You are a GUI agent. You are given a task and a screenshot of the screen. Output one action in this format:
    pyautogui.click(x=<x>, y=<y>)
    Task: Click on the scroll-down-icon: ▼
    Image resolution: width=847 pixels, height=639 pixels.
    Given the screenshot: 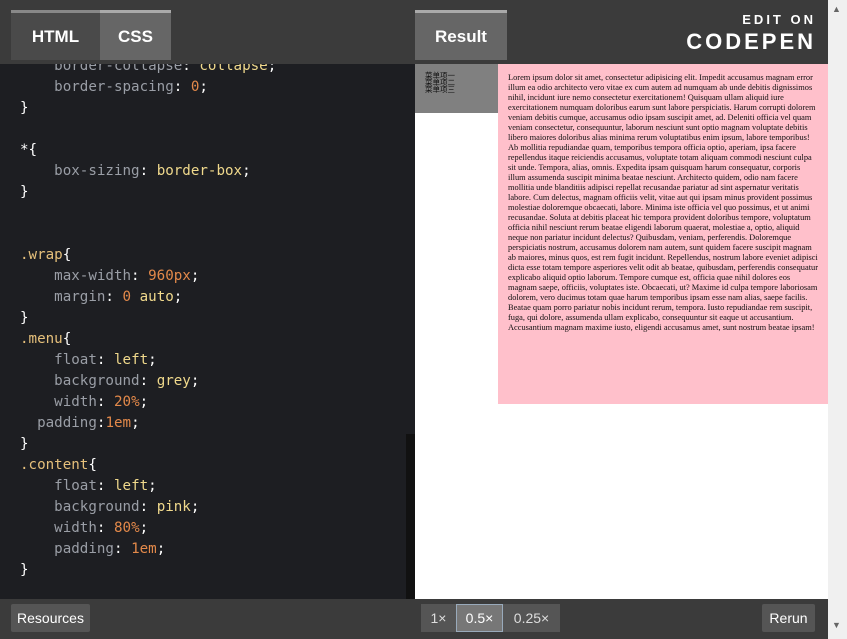 What is the action you would take?
    pyautogui.click(x=836, y=625)
    